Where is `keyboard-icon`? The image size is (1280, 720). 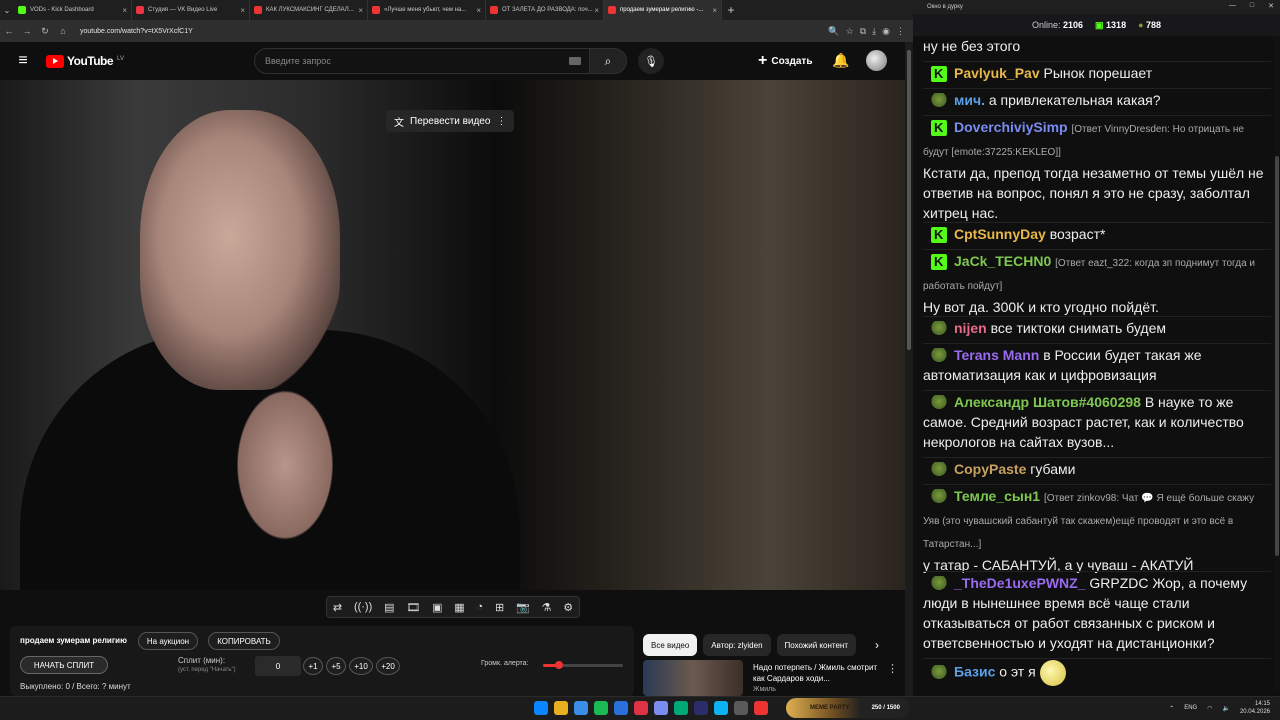
keyboard-icon is located at coordinates (575, 61).